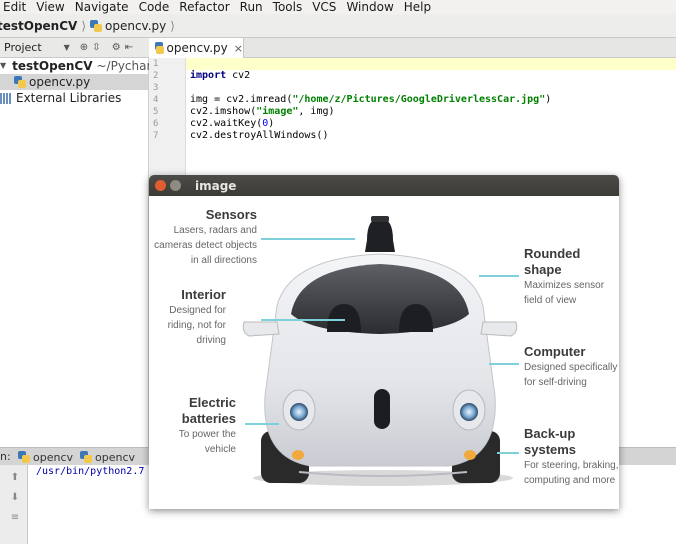 Image resolution: width=676 pixels, height=544 pixels. I want to click on leader-line-interior, so click(303, 320).